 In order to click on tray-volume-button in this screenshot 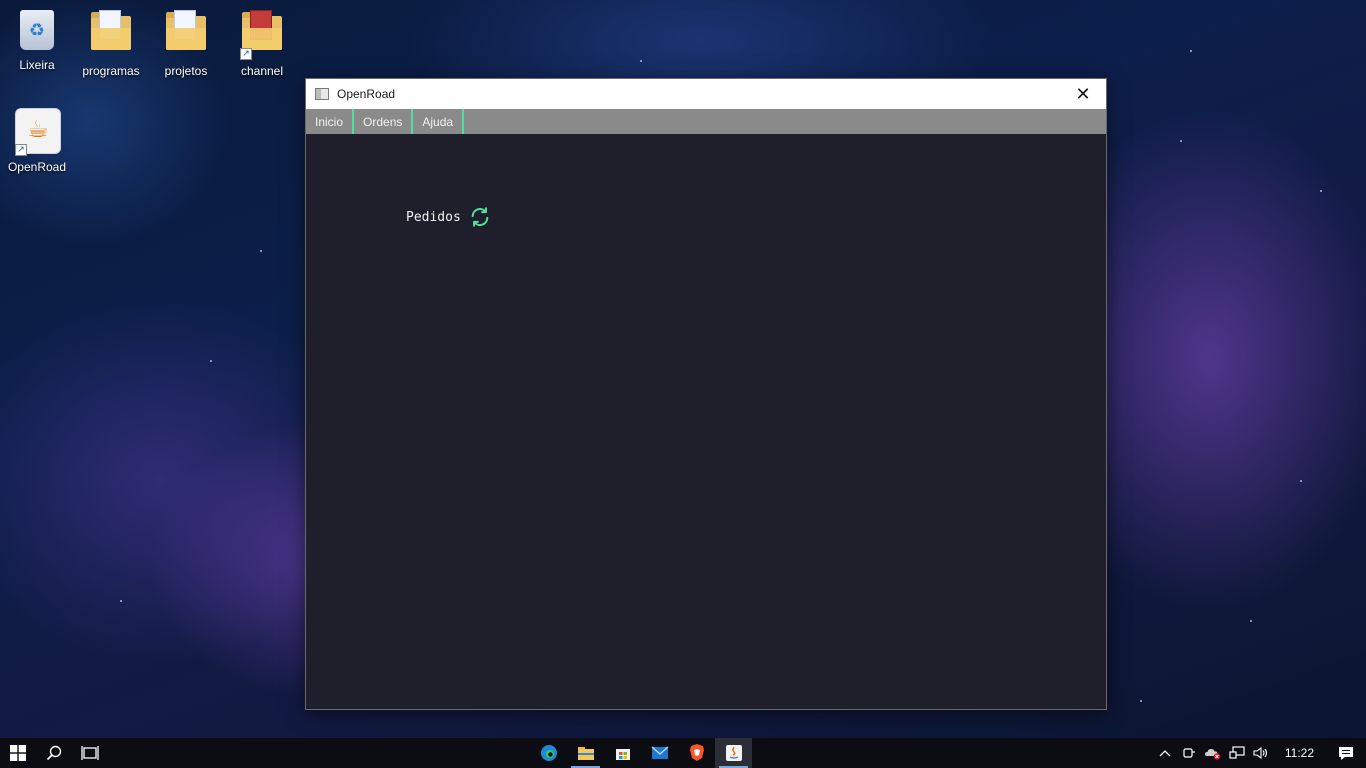, I will do `click(1261, 753)`.